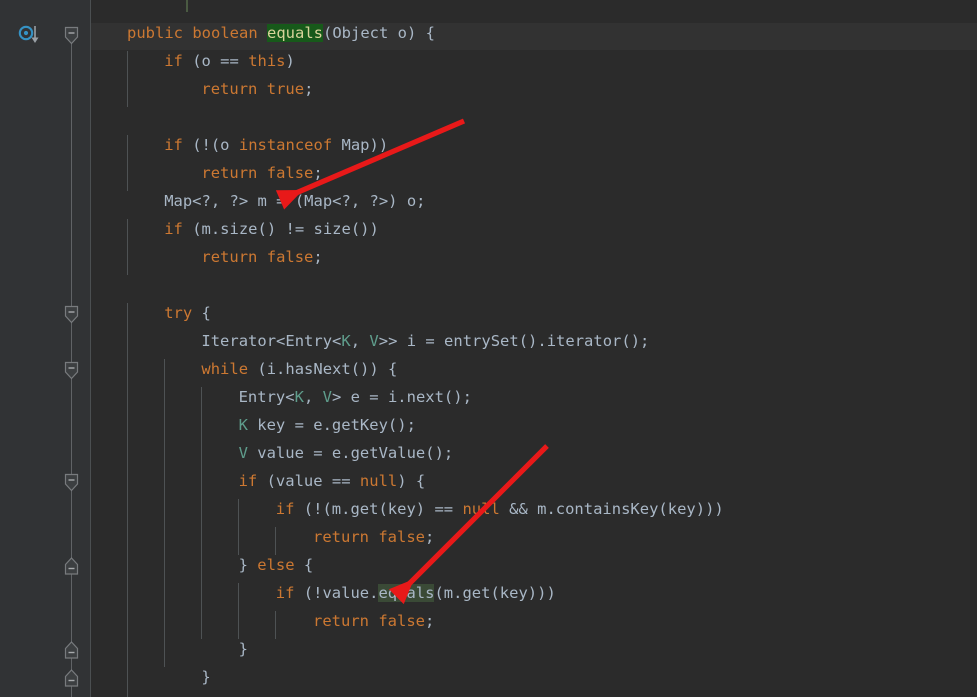  What do you see at coordinates (178, 313) in the screenshot?
I see `code-token: try` at bounding box center [178, 313].